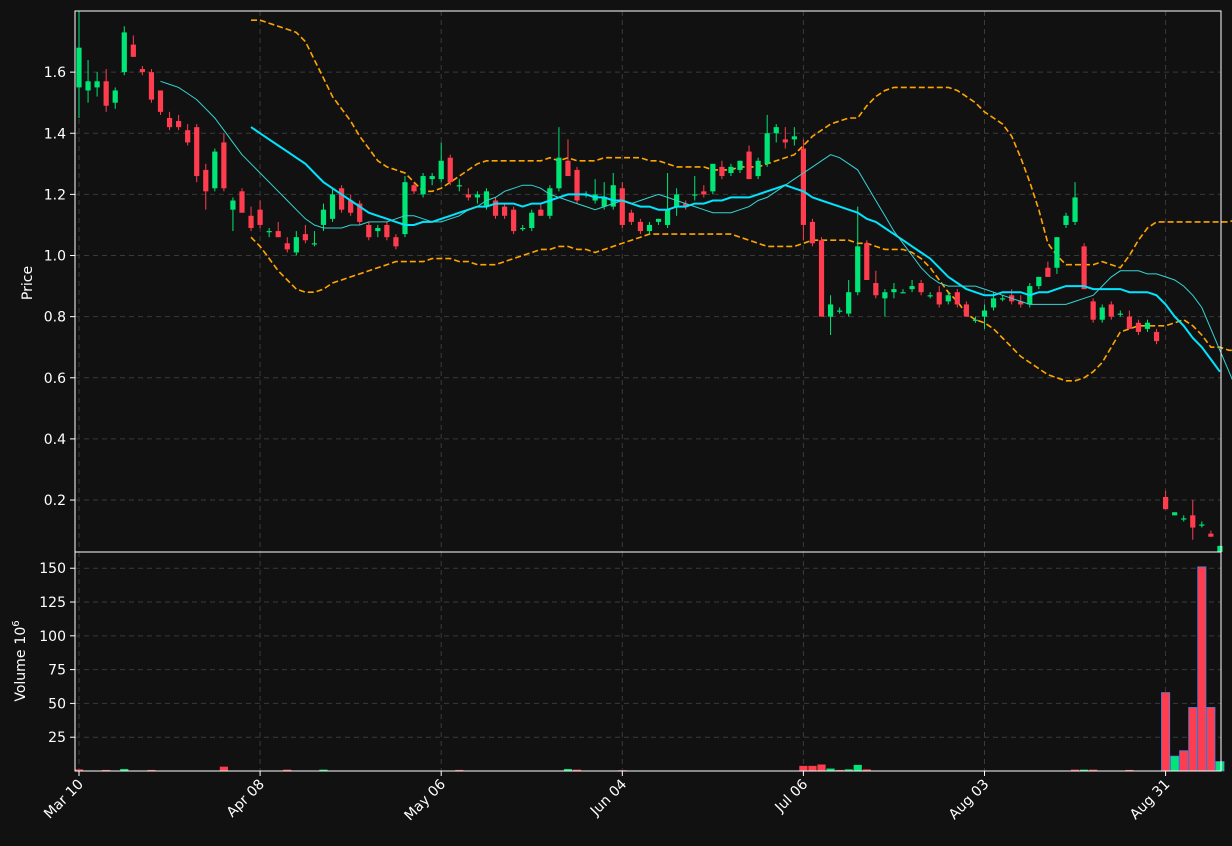  I want to click on date-tick-label: Aug 31, so click(1150, 800).